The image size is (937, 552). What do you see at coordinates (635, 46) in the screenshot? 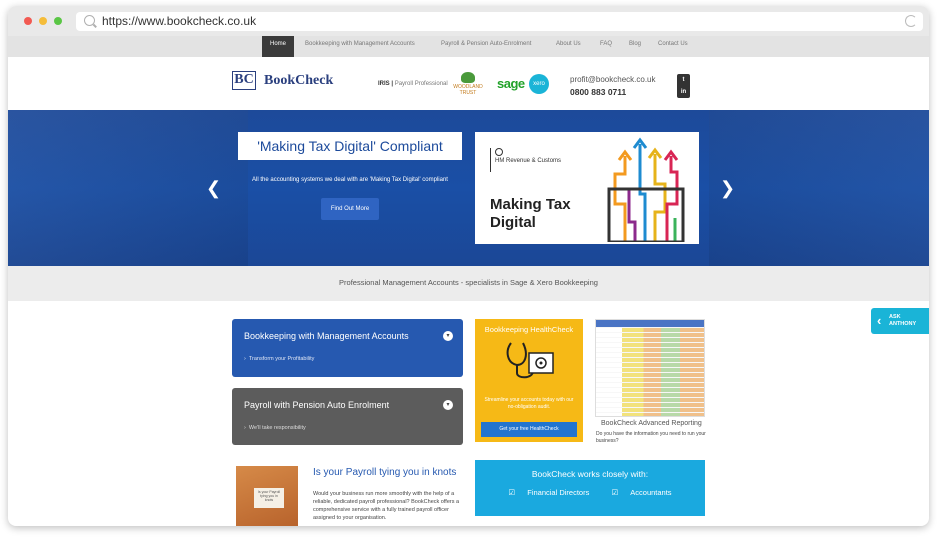
I see `nav-blog: Blog` at bounding box center [635, 46].